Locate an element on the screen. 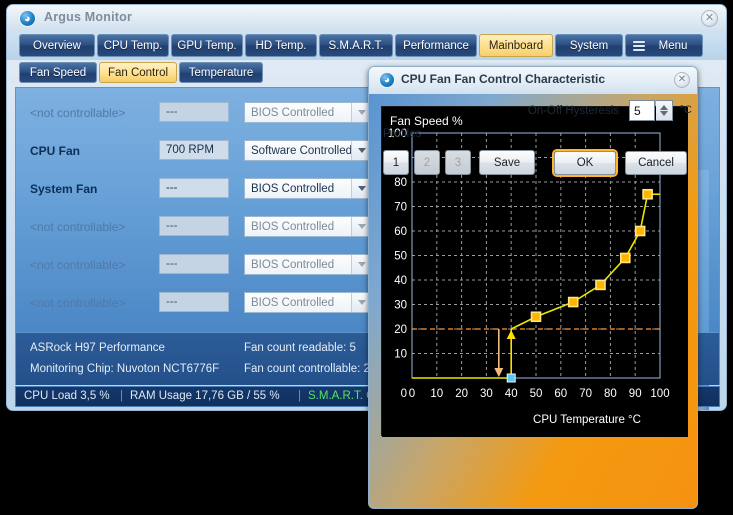 The width and height of the screenshot is (733, 515). subtab-fan-speed: Fan Speed is located at coordinates (58, 72).